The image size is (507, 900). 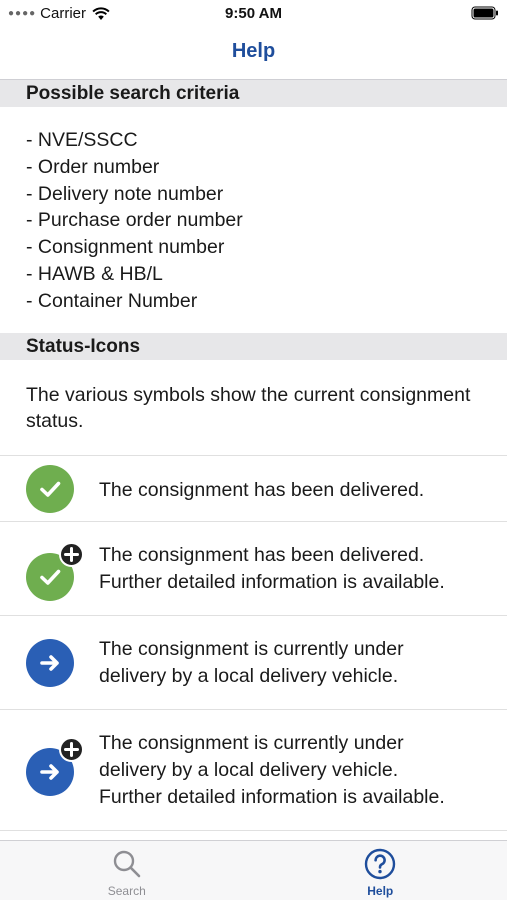 What do you see at coordinates (134, 220) in the screenshot?
I see `list-item: - Purchase order number` at bounding box center [134, 220].